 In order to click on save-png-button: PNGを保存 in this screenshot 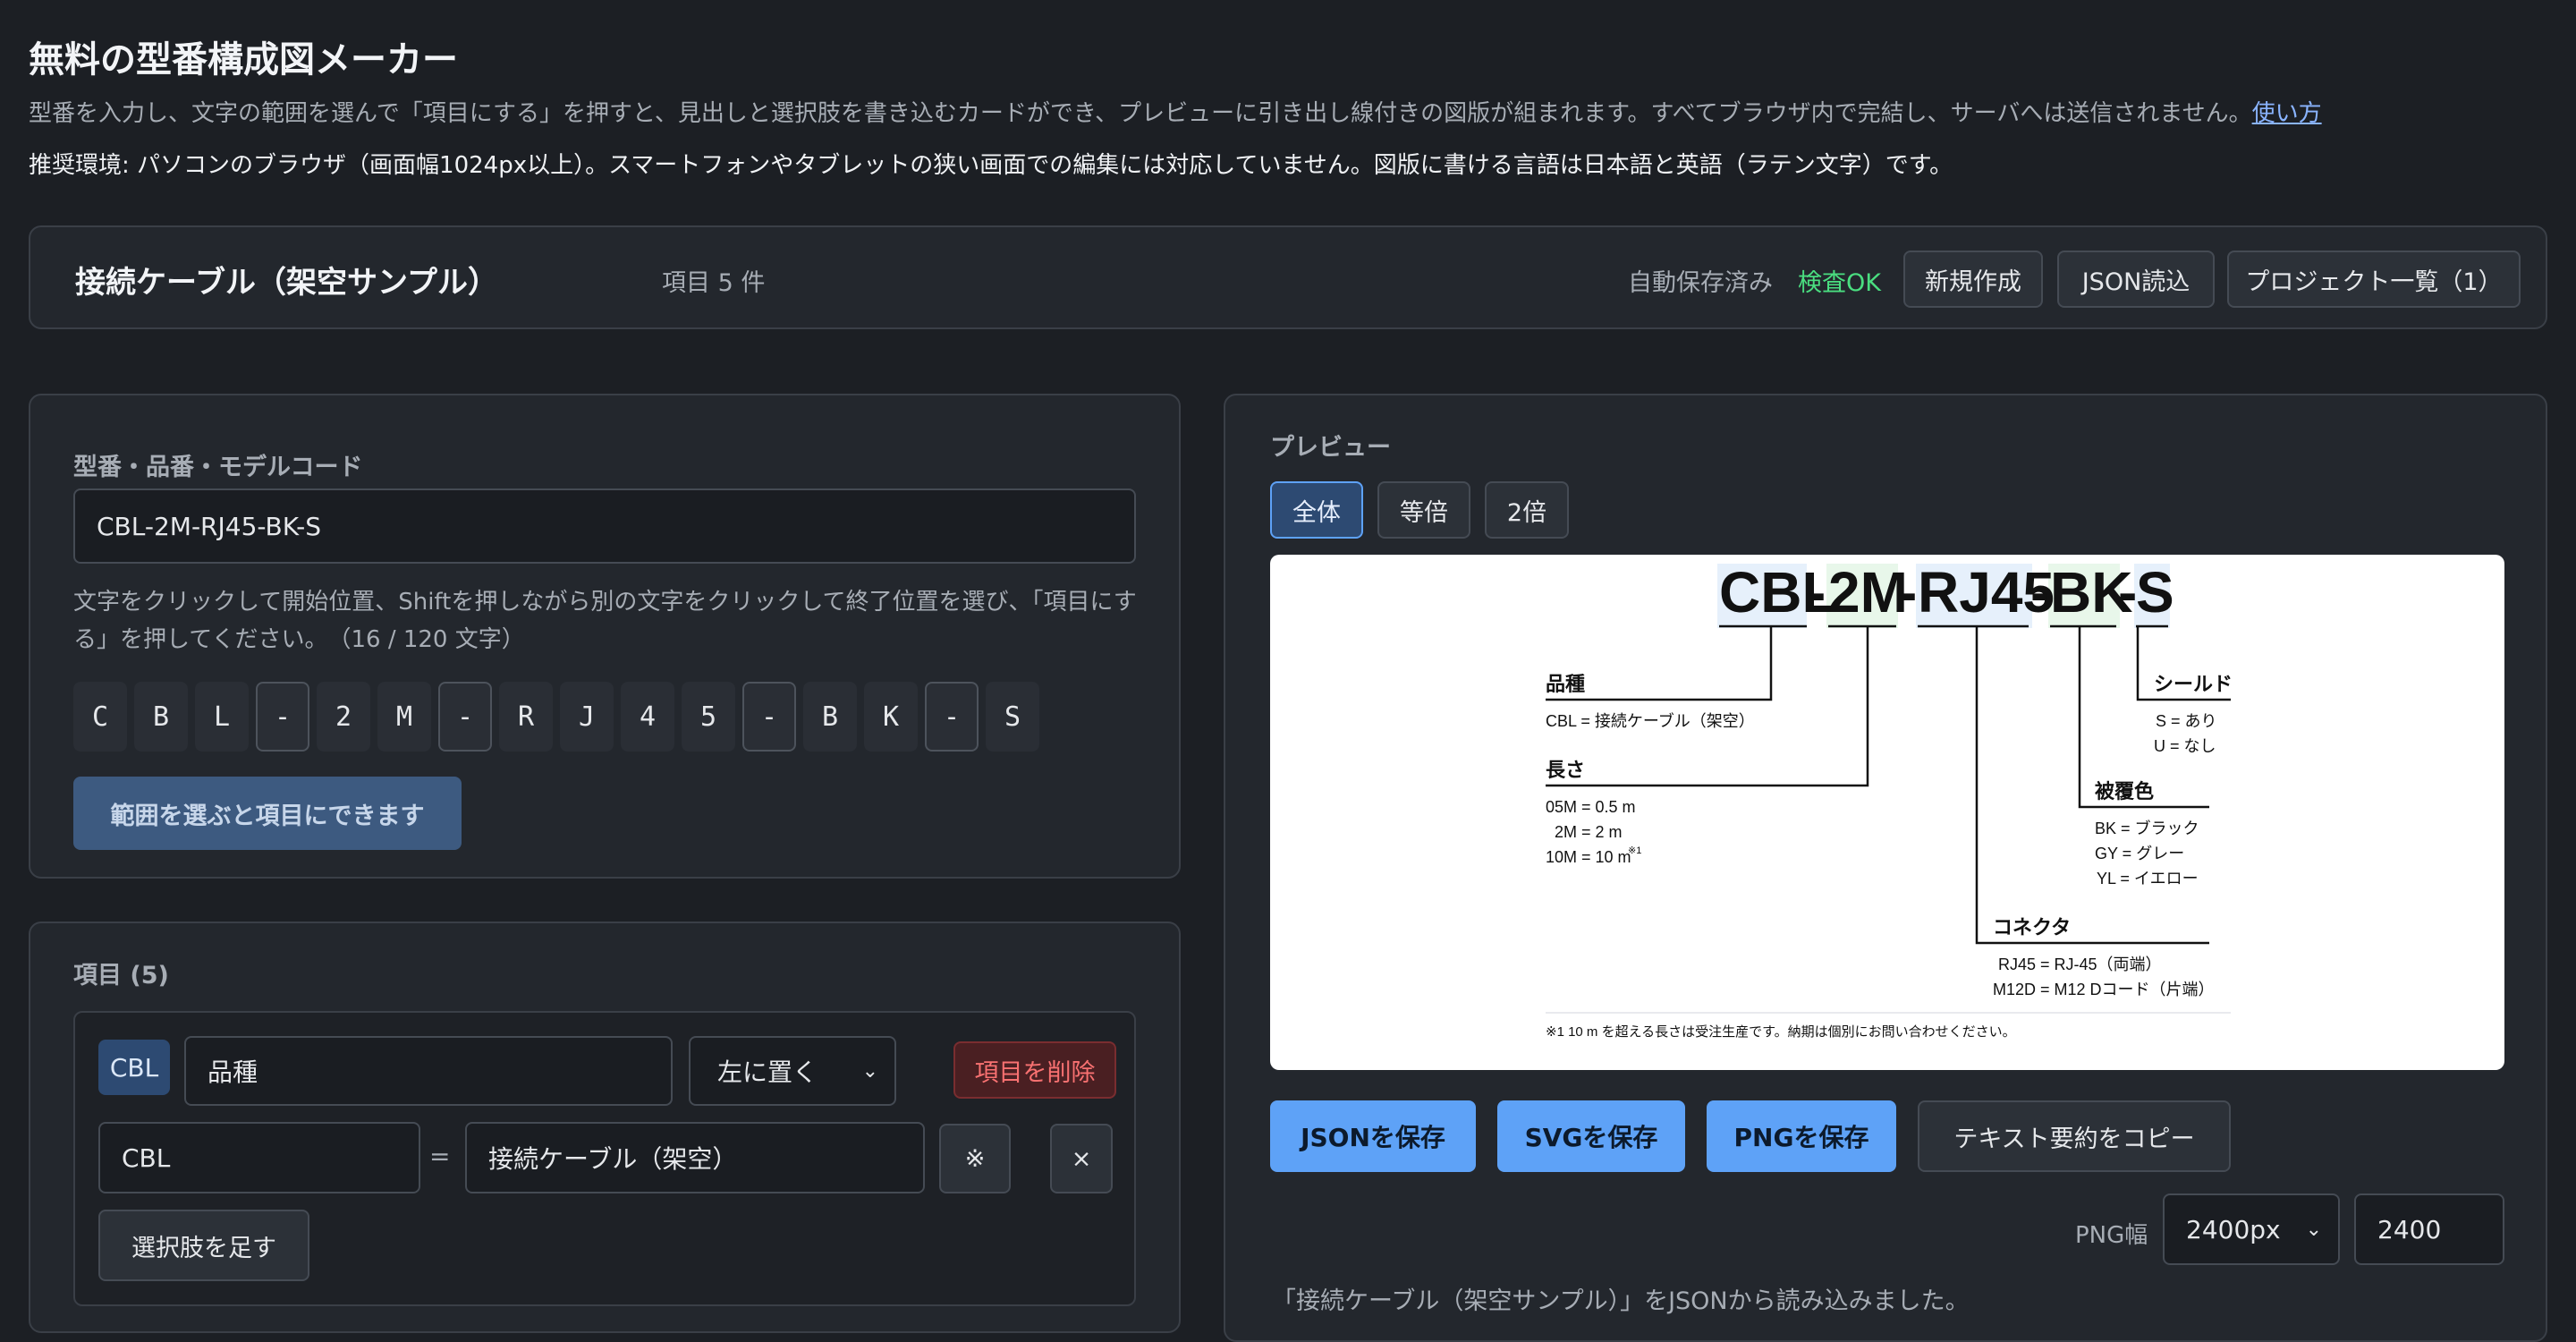, I will do `click(1801, 1136)`.